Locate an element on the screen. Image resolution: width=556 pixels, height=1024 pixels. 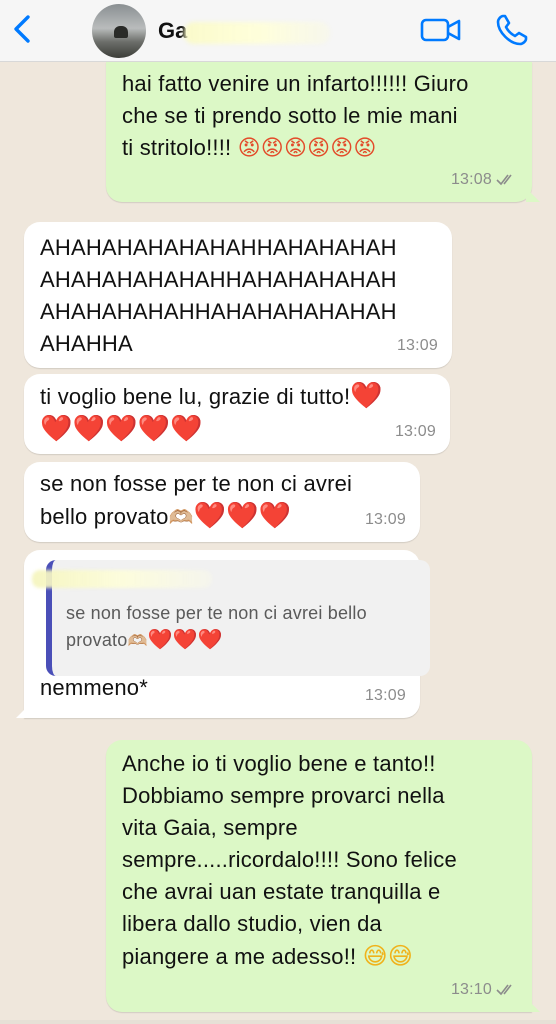
message-text: nemmeno* is located at coordinates (94, 687).